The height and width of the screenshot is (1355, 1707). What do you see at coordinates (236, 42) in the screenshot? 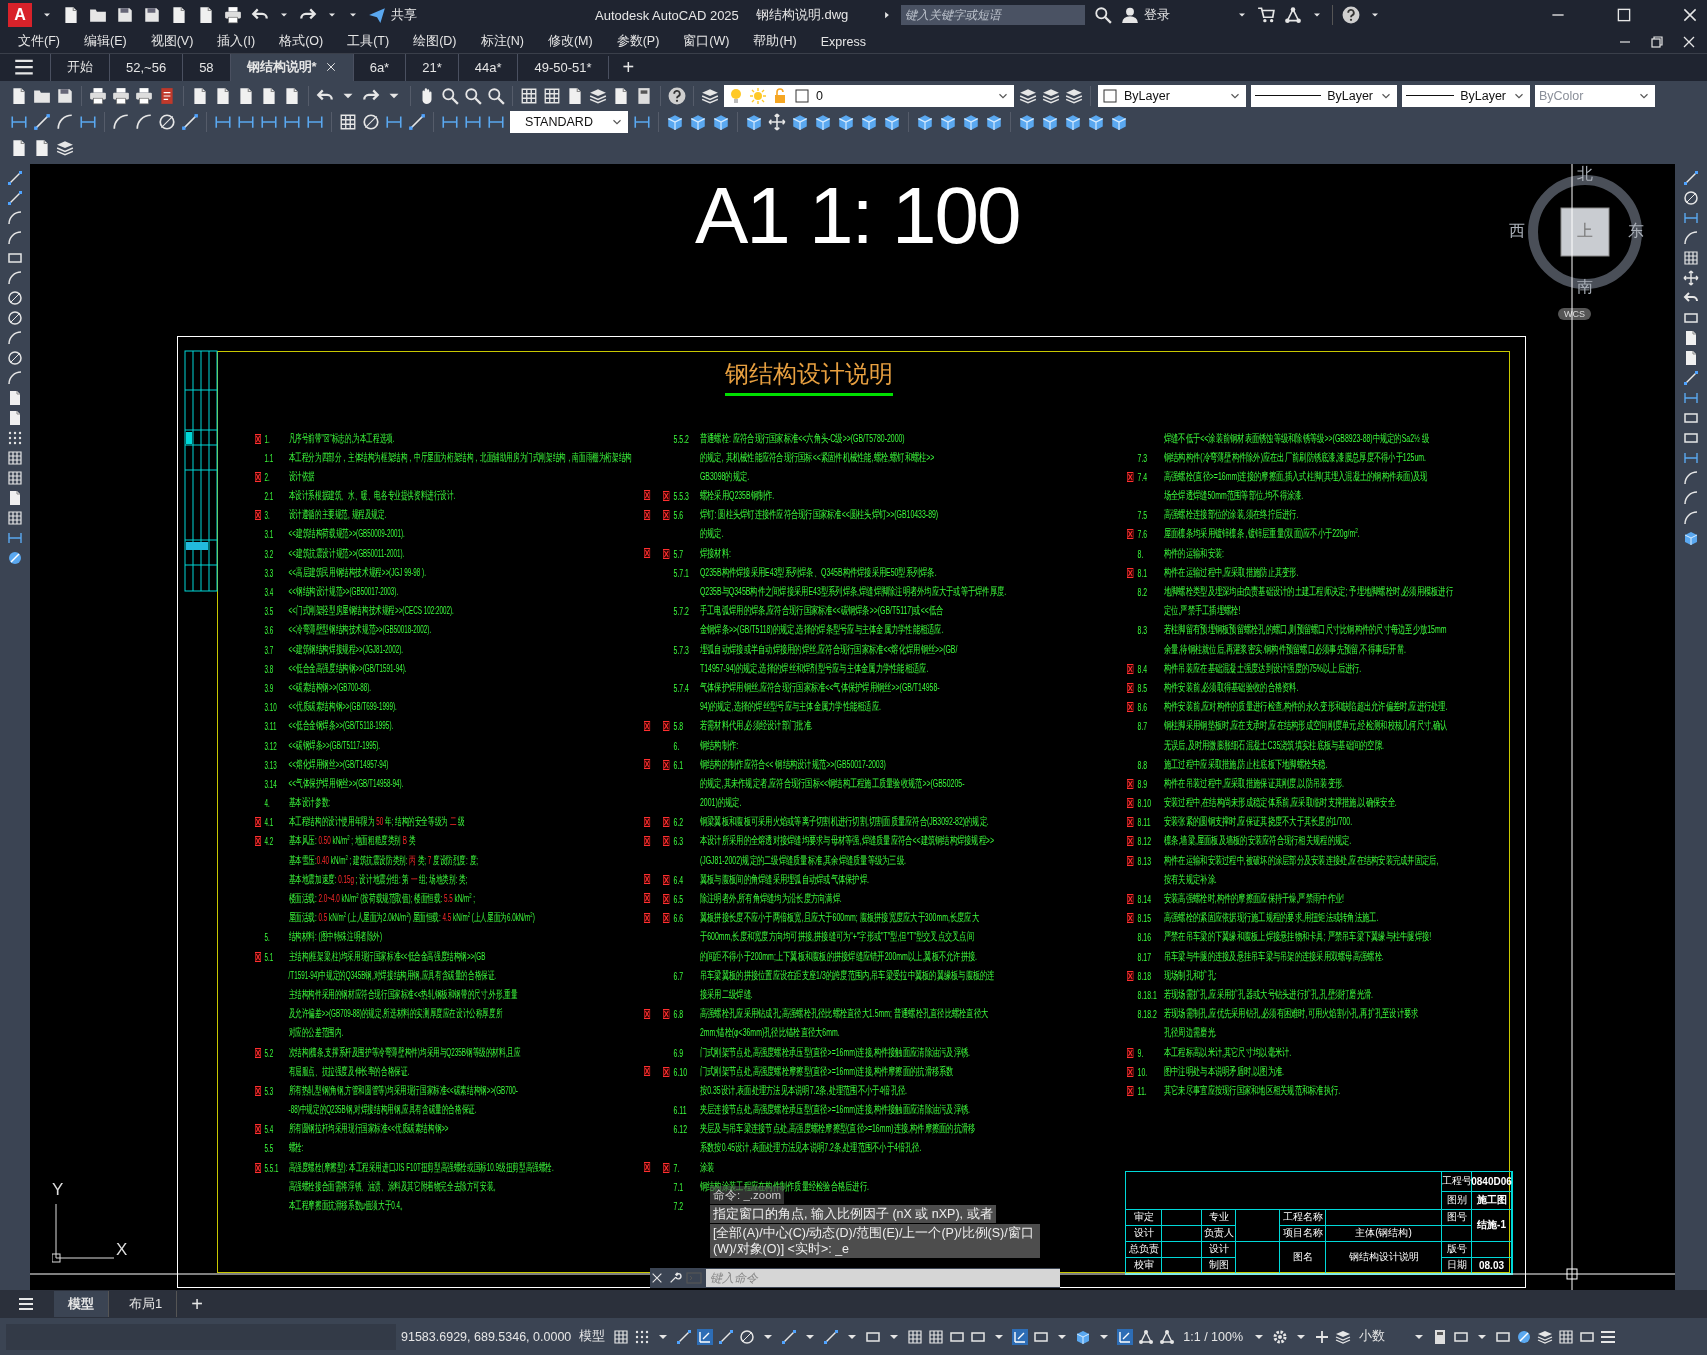
I see `menu-item: 插入(I)` at bounding box center [236, 42].